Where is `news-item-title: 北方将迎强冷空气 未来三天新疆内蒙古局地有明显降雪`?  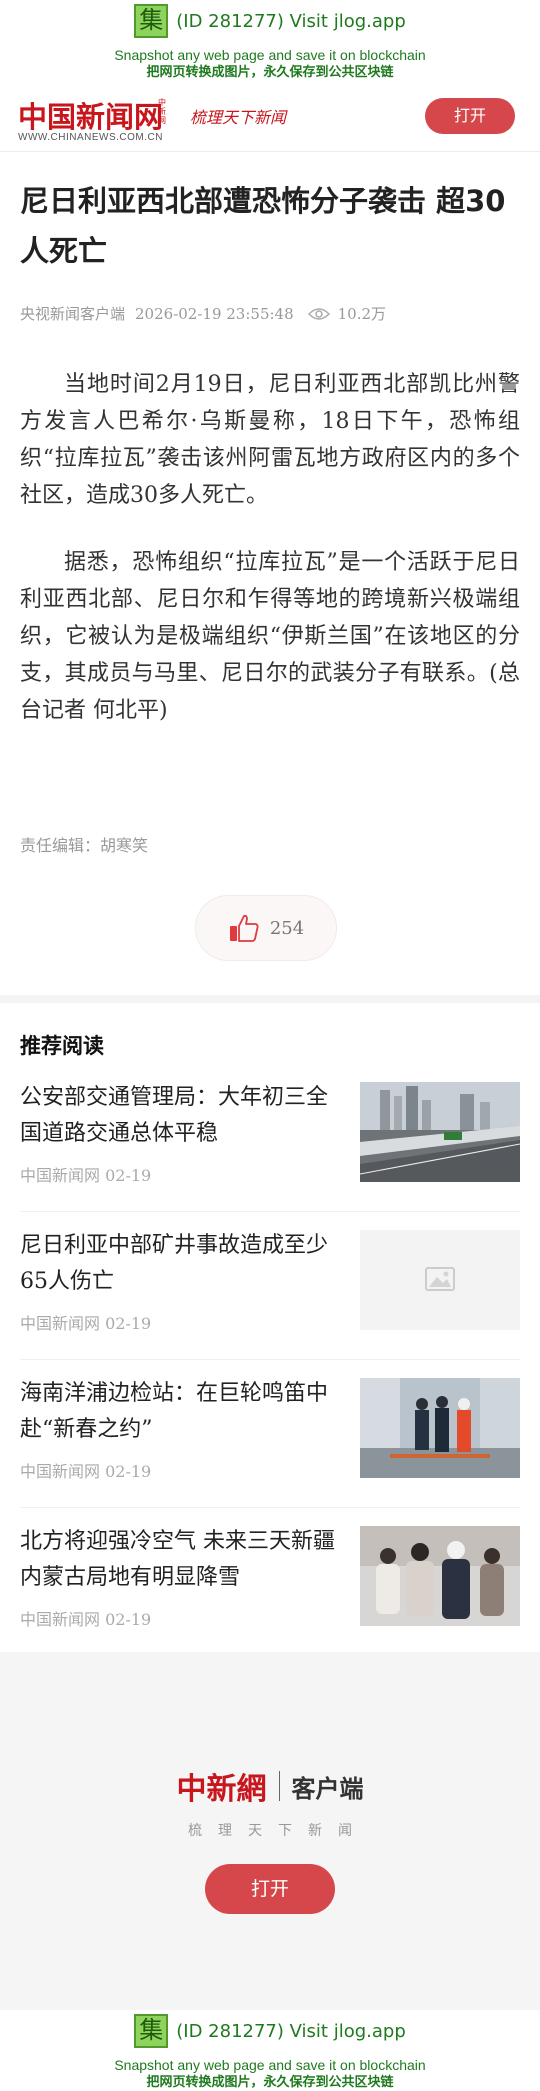
news-item-title: 北方将迎强冷空气 未来三天新疆内蒙古局地有明显降雪 is located at coordinates (180, 1560).